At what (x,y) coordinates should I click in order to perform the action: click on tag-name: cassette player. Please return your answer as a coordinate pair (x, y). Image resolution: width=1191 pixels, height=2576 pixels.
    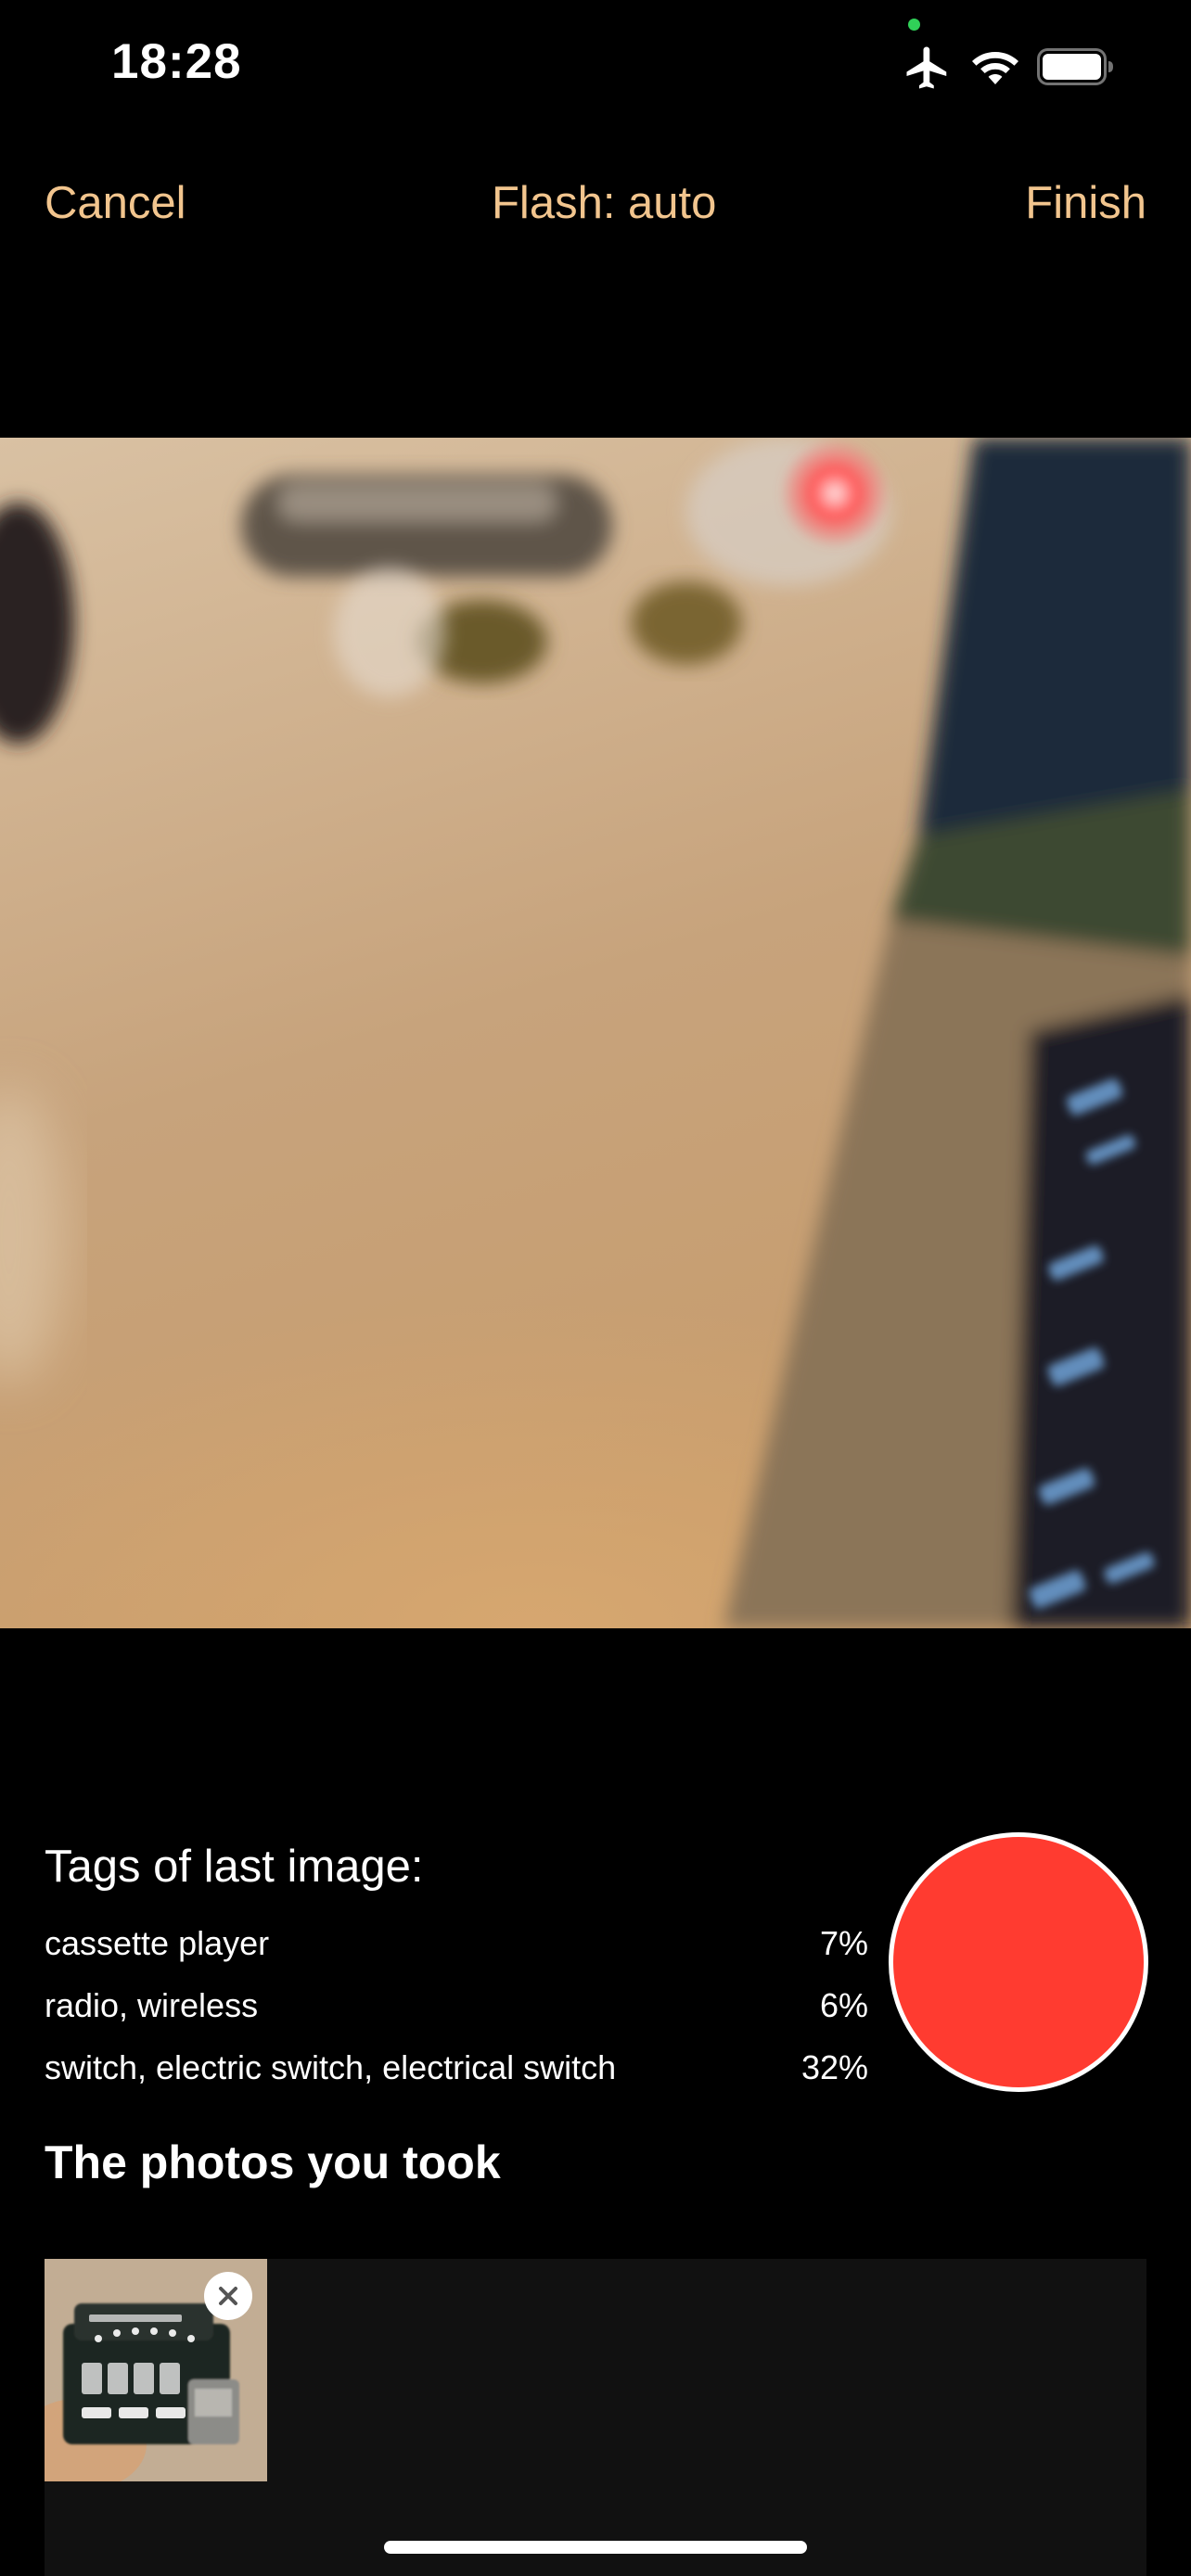
    Looking at the image, I should click on (157, 1943).